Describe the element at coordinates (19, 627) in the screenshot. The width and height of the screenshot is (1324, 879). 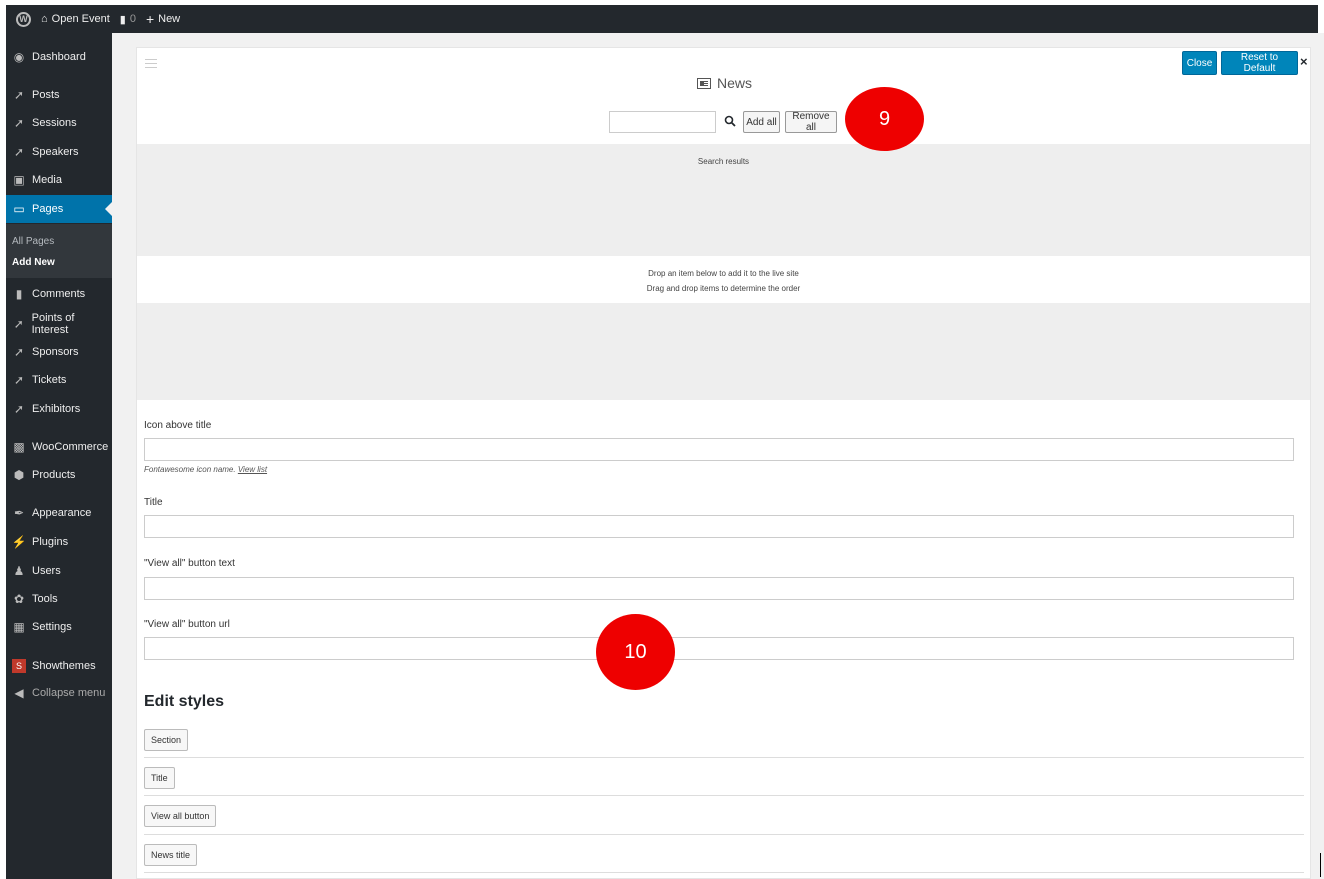
I see `settings-icon: ▦` at that location.